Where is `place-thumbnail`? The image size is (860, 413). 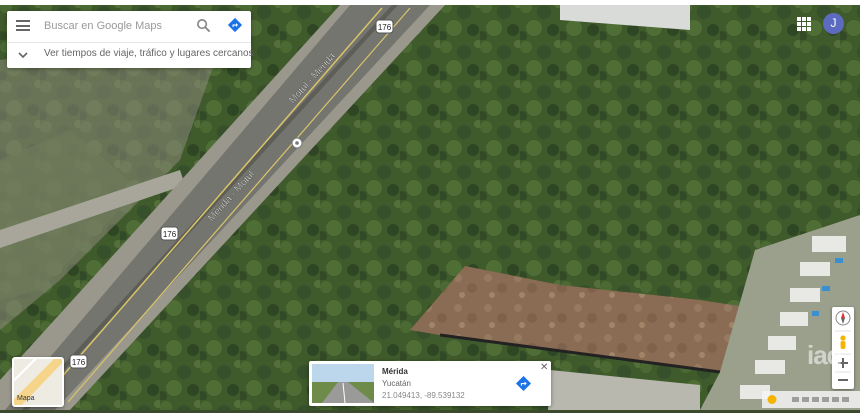 place-thumbnail is located at coordinates (343, 383).